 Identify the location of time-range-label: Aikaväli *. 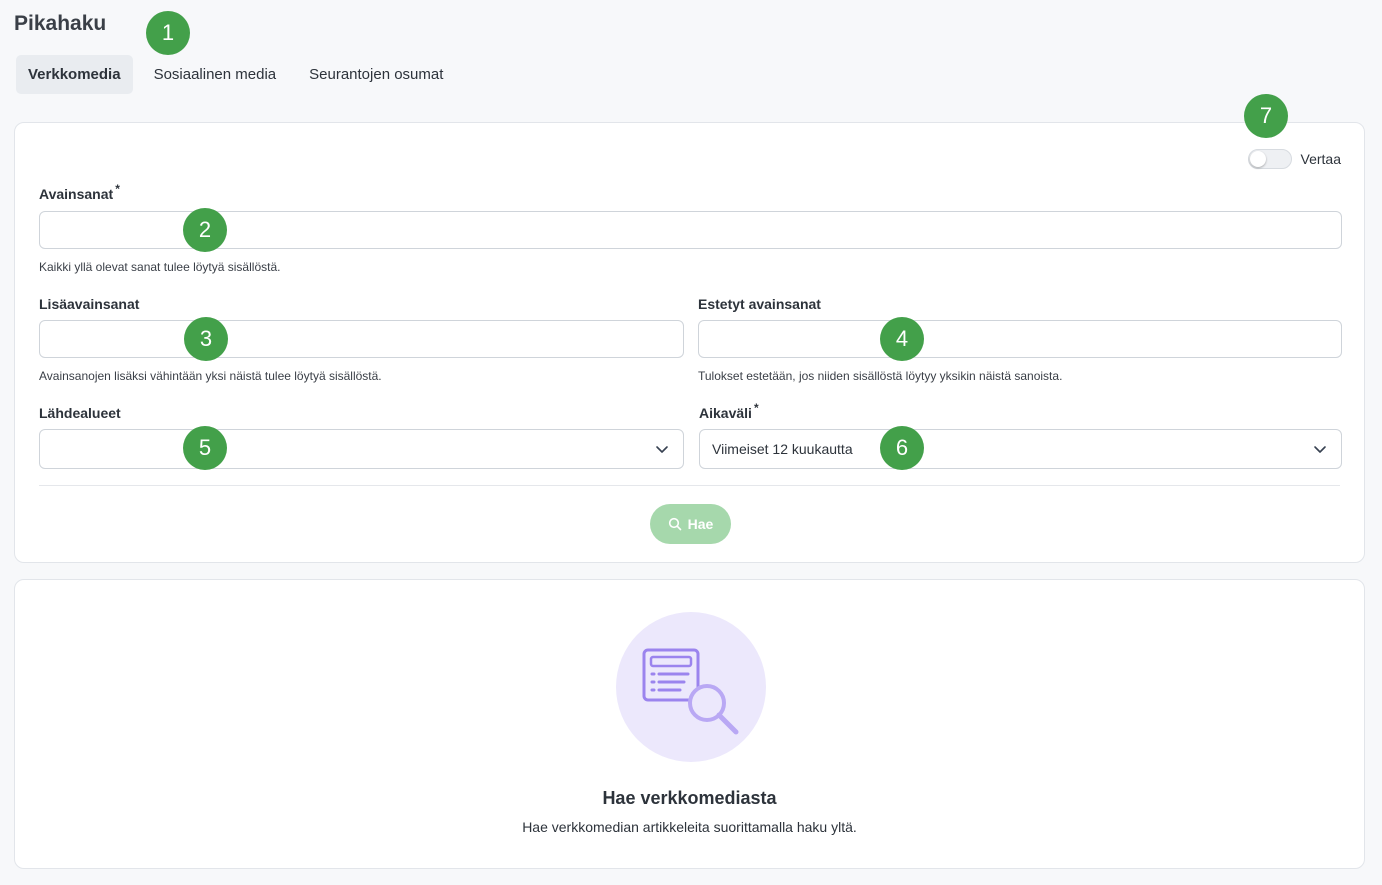
(729, 411).